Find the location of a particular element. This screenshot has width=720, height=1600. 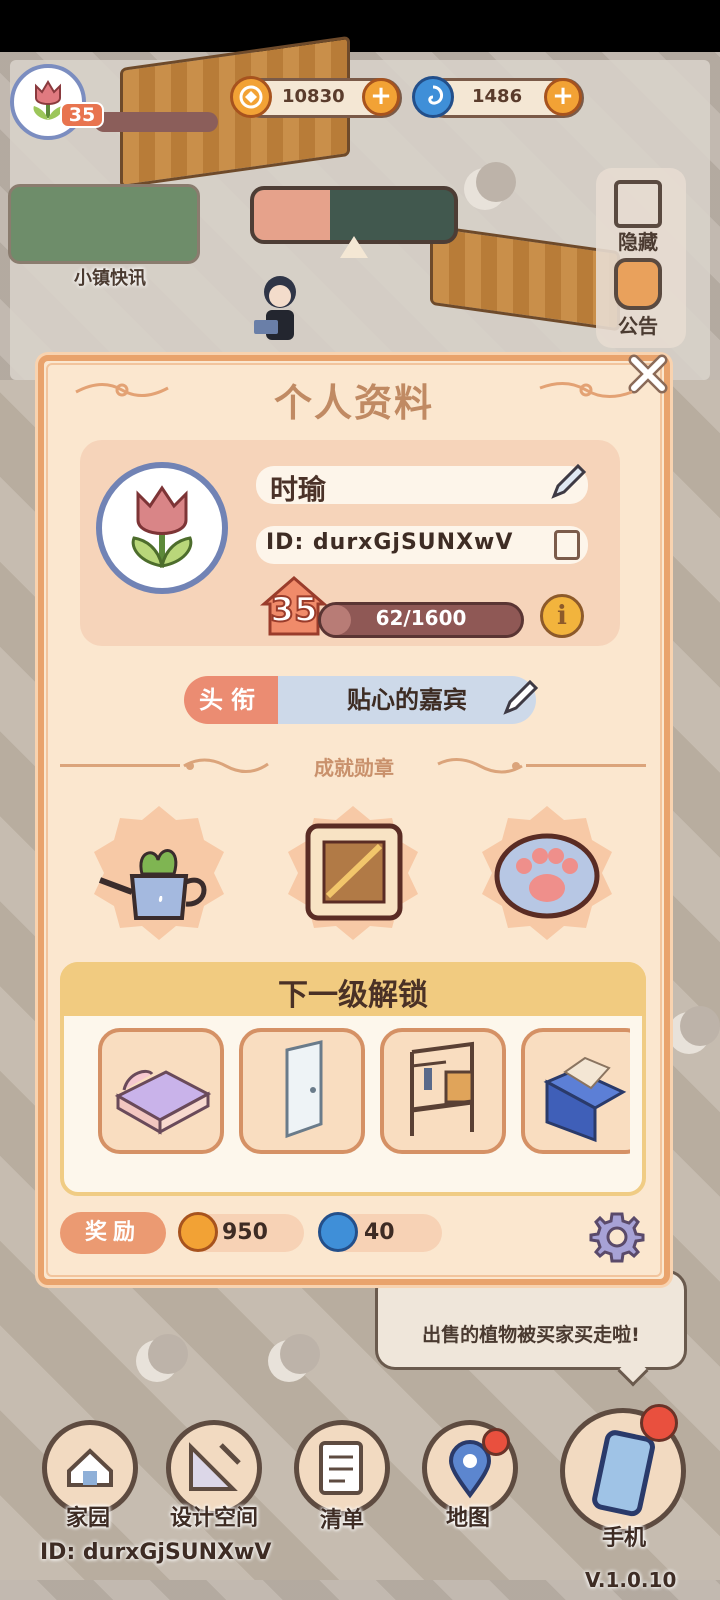

weather-pointer-icon is located at coordinates (354, 247).